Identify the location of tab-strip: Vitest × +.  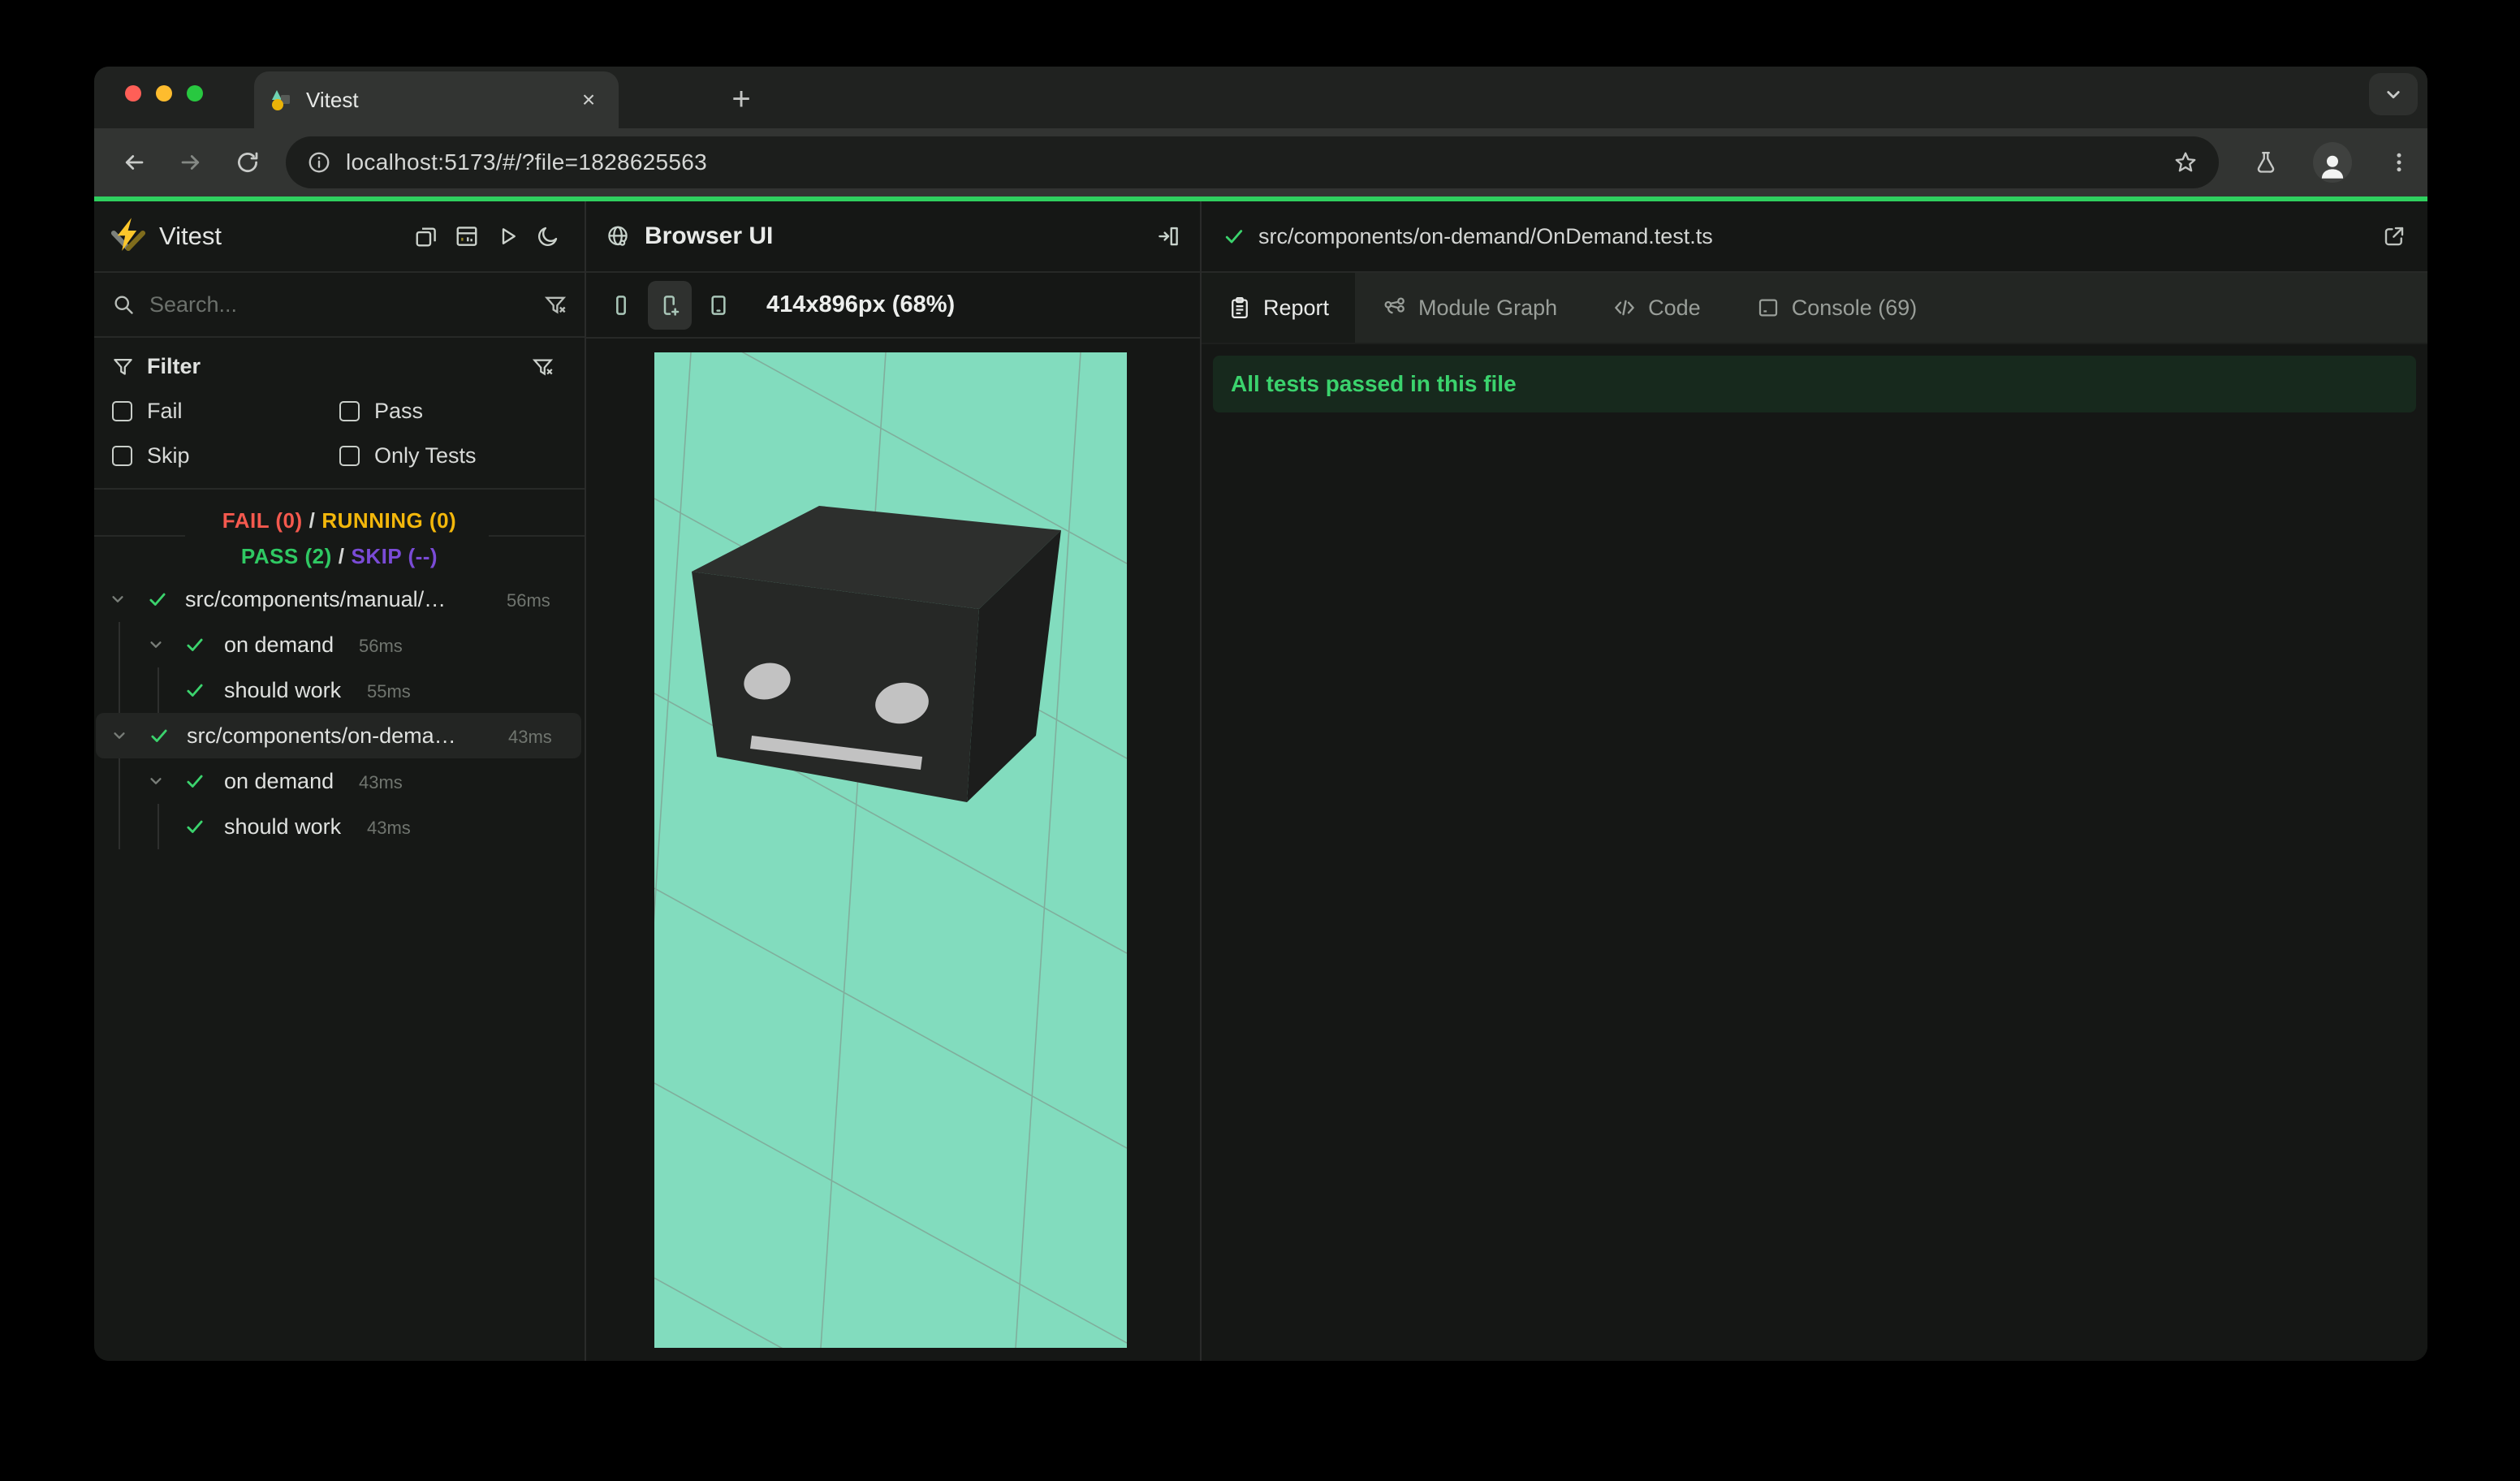
(1260, 97).